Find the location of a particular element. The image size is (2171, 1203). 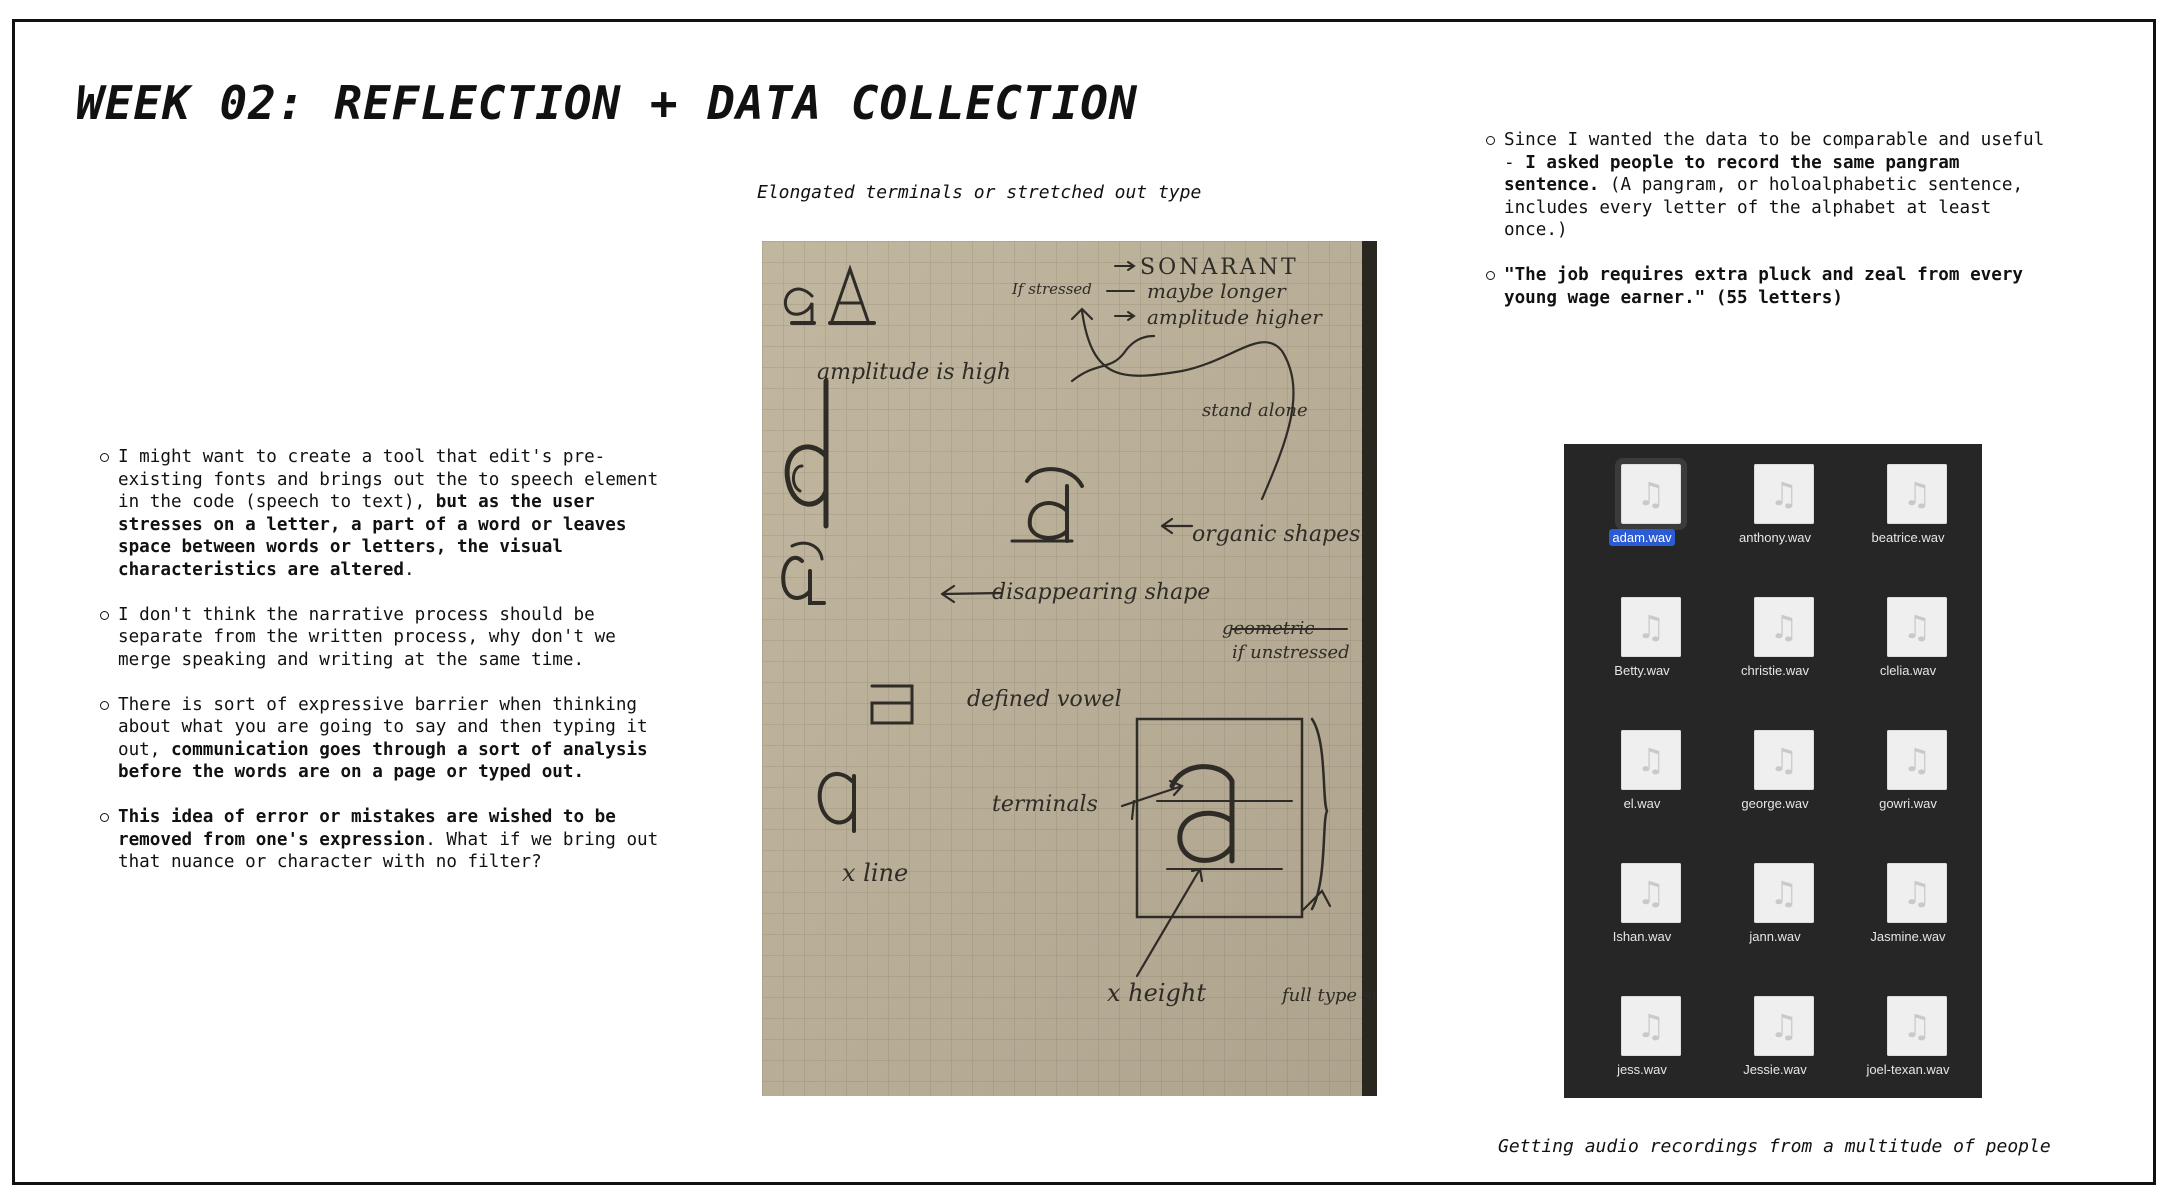

audio-file-name: Ishan.wav is located at coordinates (1642, 936).